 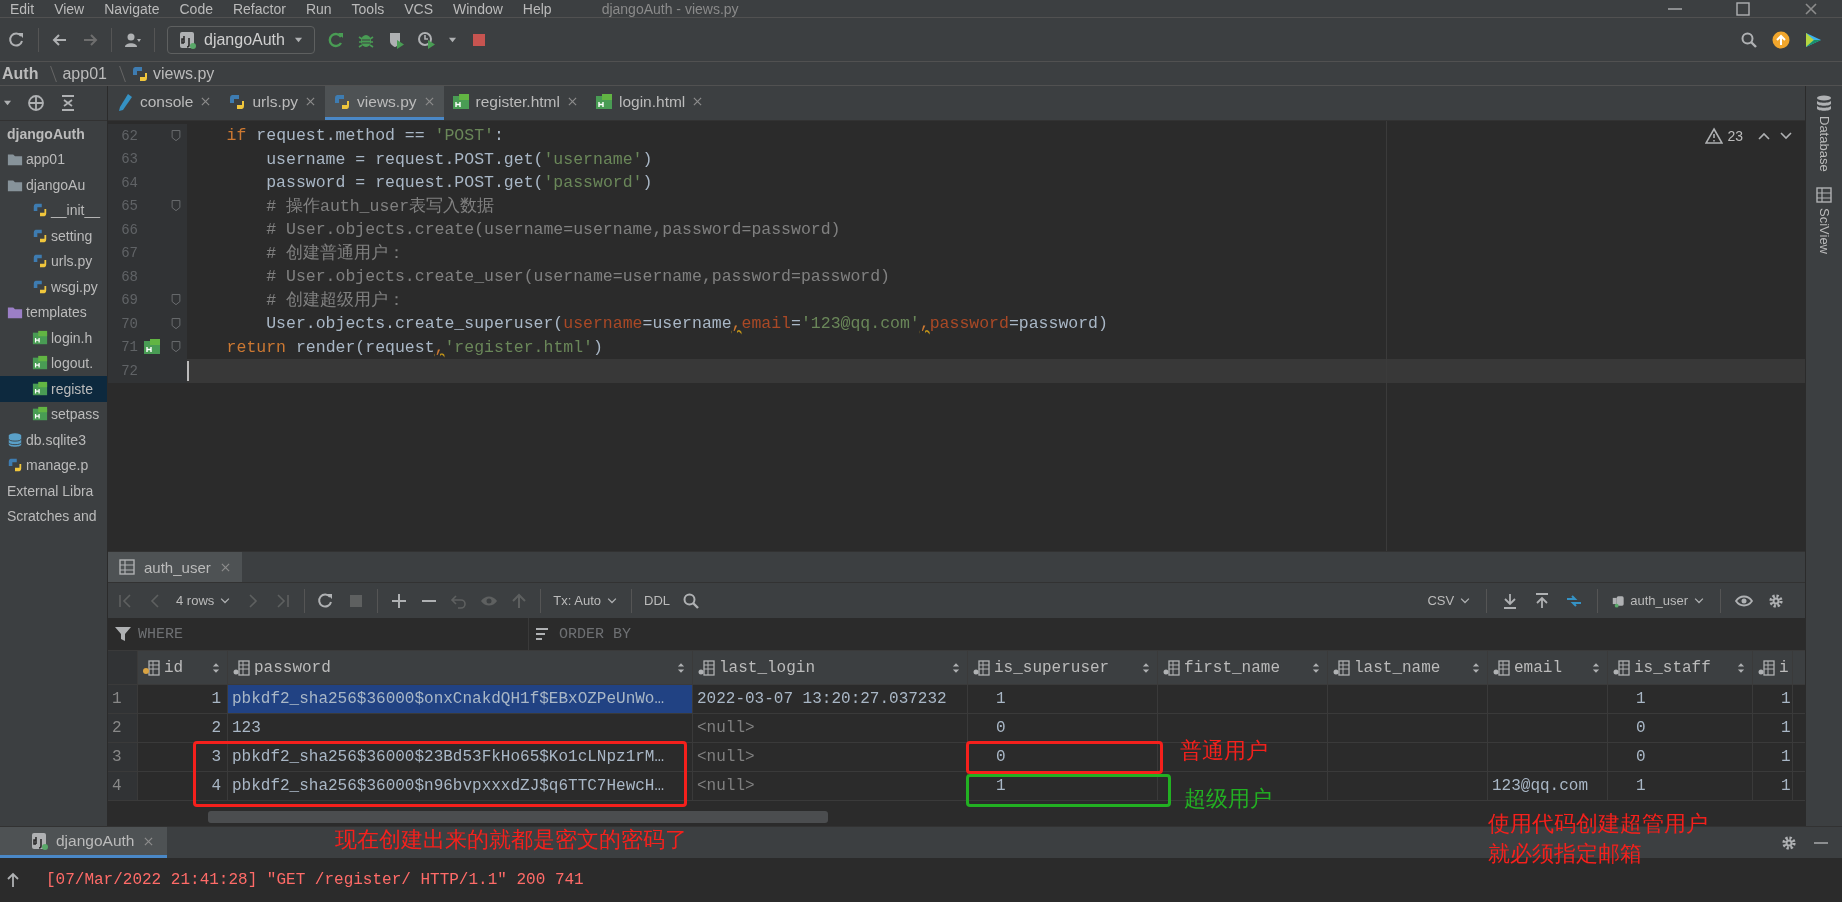 What do you see at coordinates (1743, 9) in the screenshot?
I see `maximize-icon` at bounding box center [1743, 9].